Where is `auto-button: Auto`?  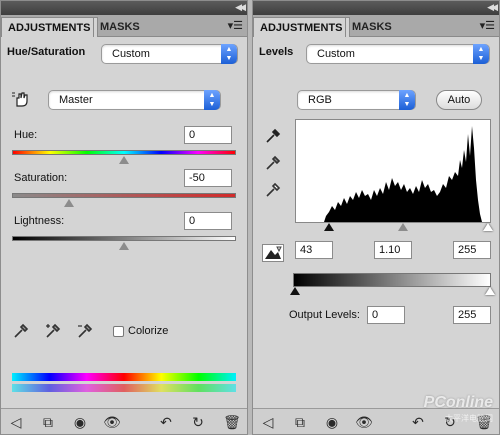
auto-button: Auto is located at coordinates (459, 100).